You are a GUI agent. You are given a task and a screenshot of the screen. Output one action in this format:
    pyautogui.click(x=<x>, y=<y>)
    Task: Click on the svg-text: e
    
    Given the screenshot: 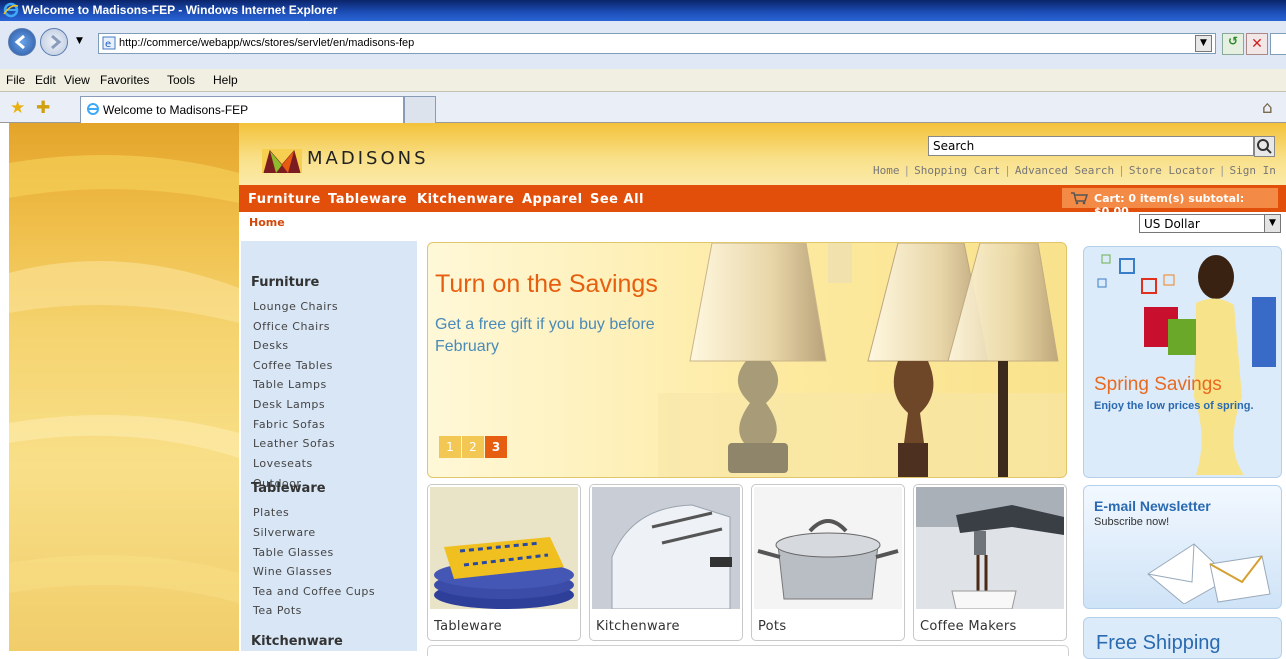 What is the action you would take?
    pyautogui.click(x=108, y=44)
    